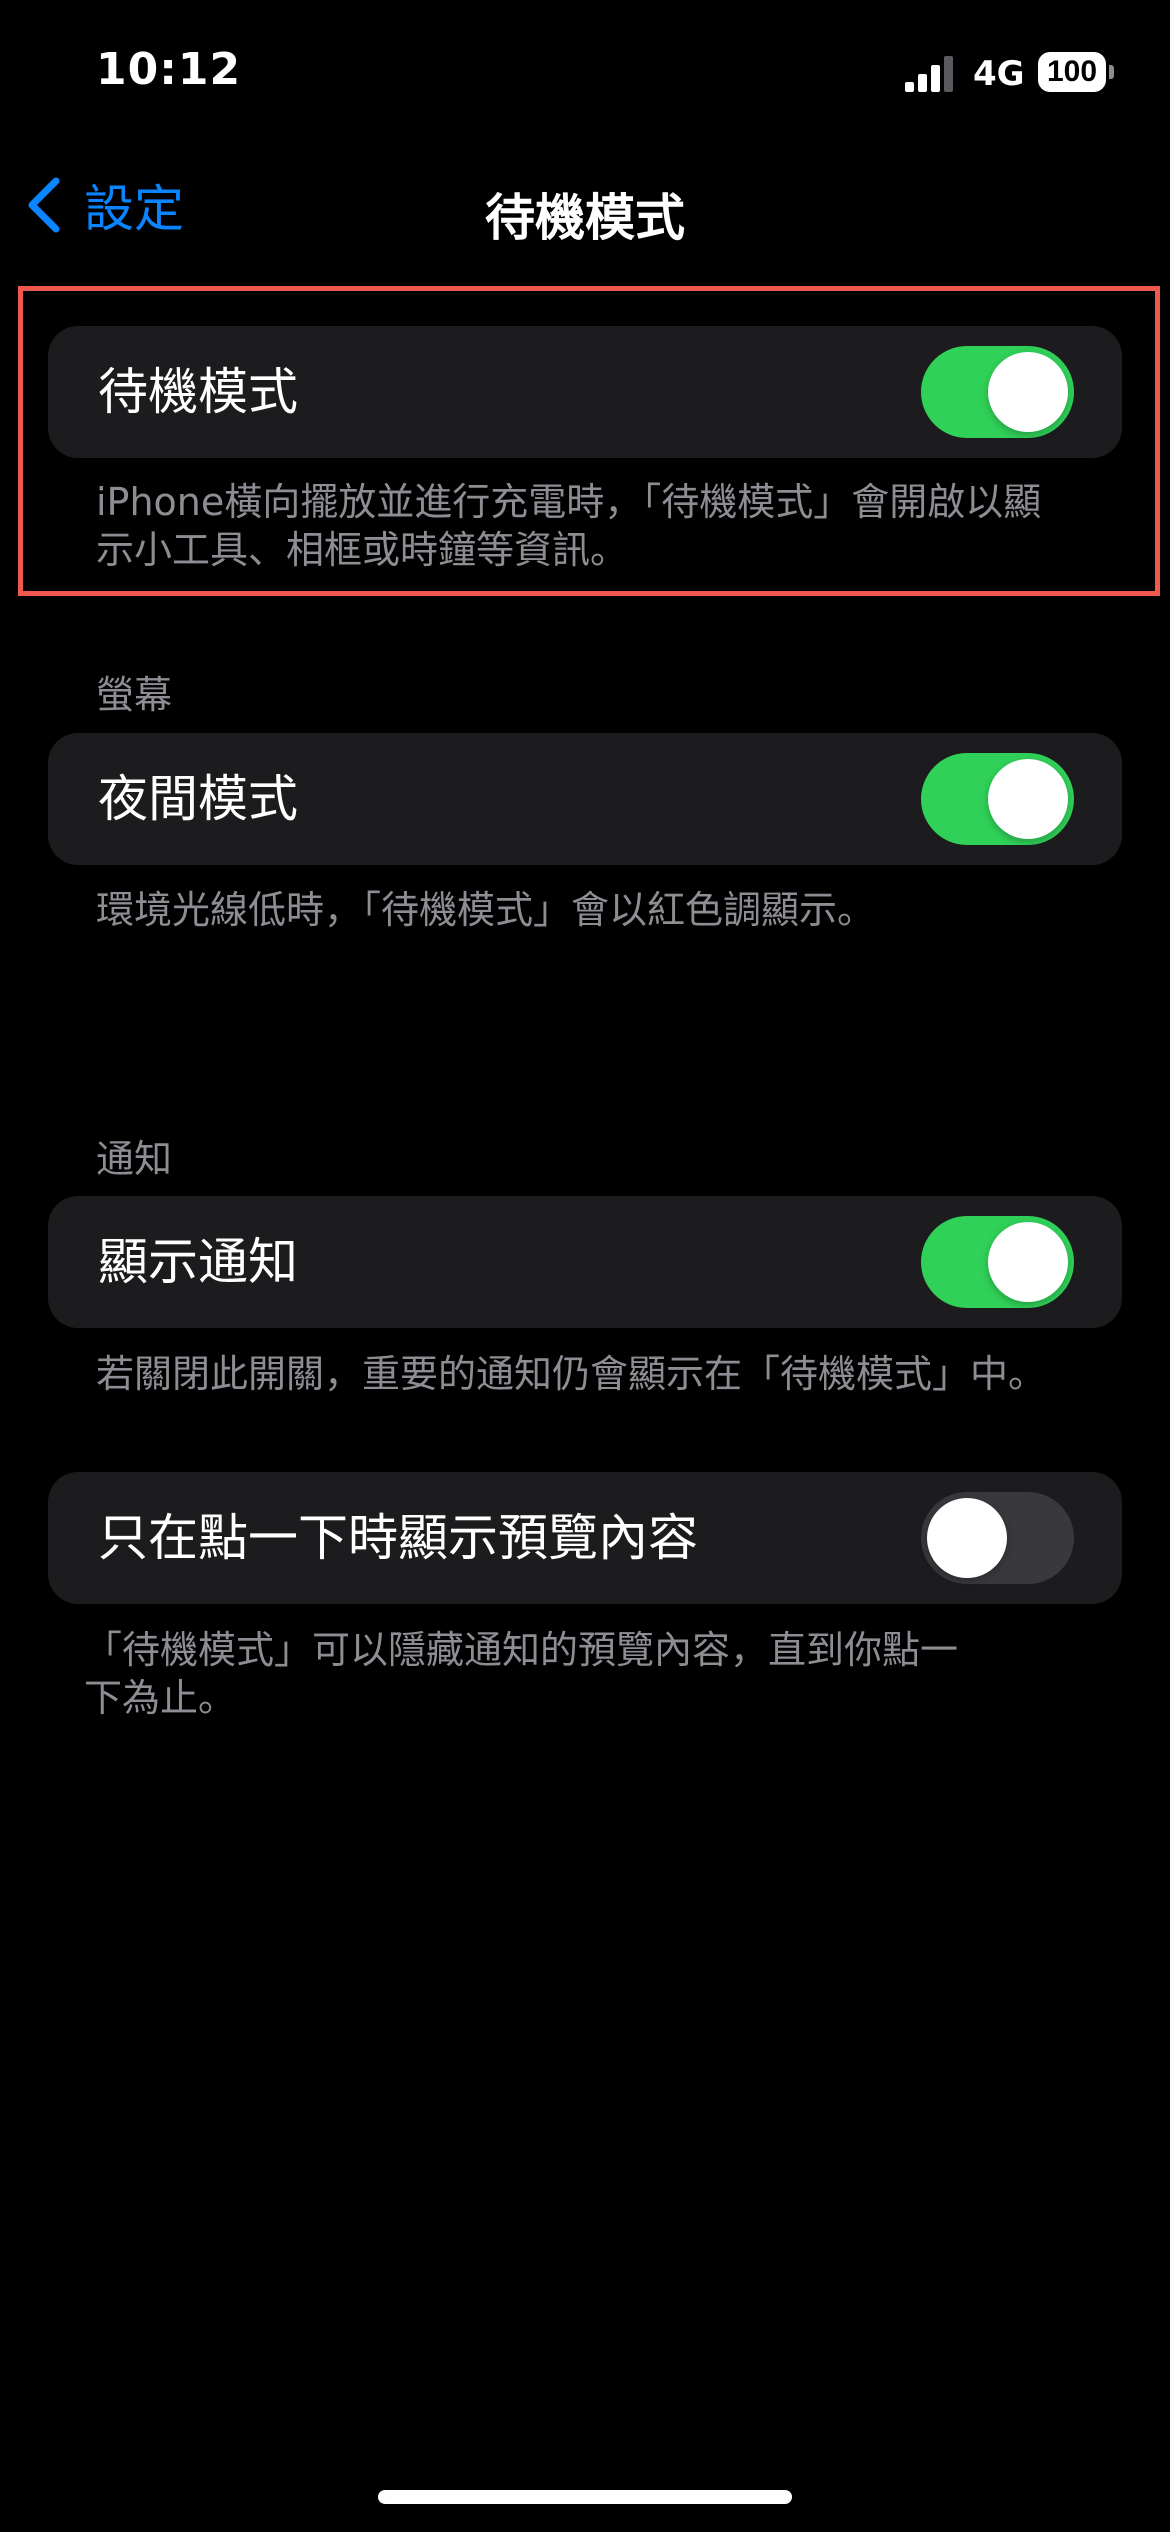 This screenshot has width=1170, height=2532. I want to click on show-notifications-toggle, so click(997, 1262).